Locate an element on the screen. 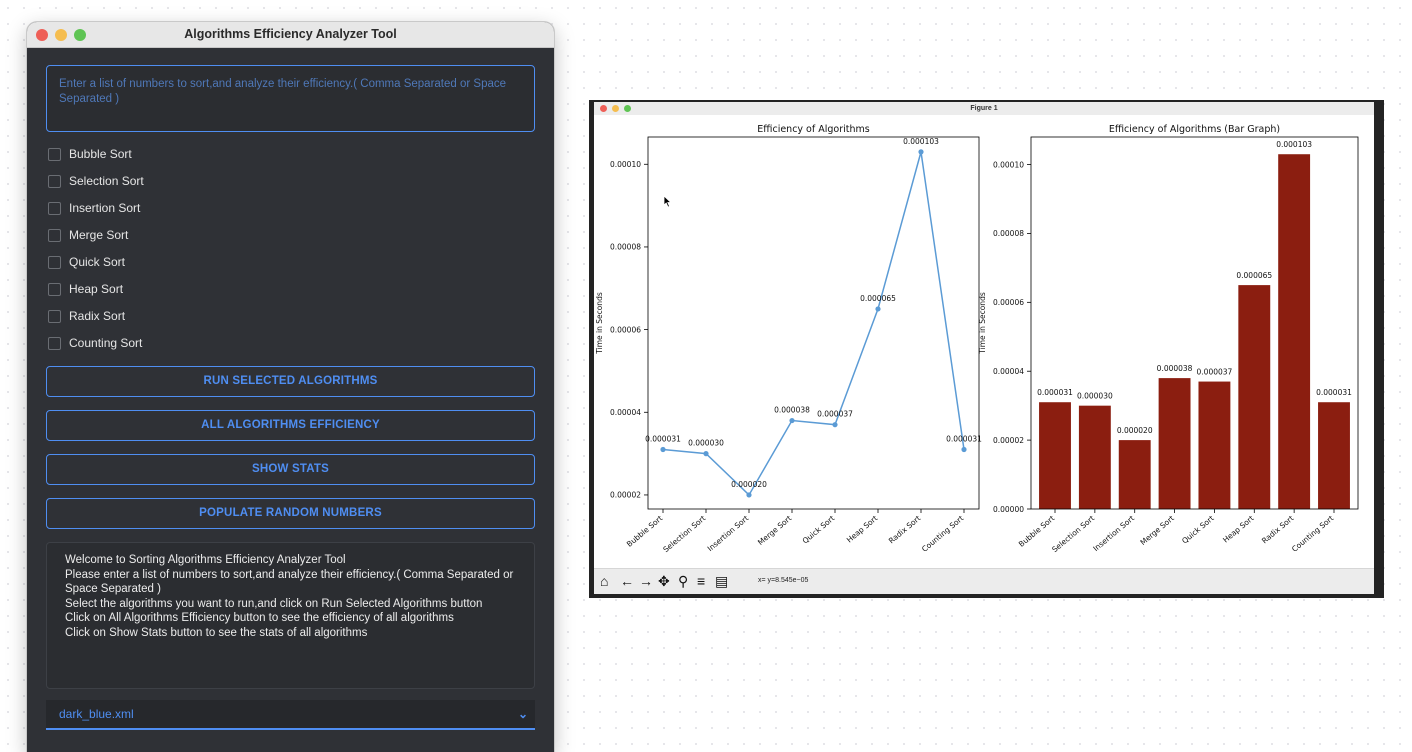  checkbox-counting-sort: Counting Sort is located at coordinates (95, 343).